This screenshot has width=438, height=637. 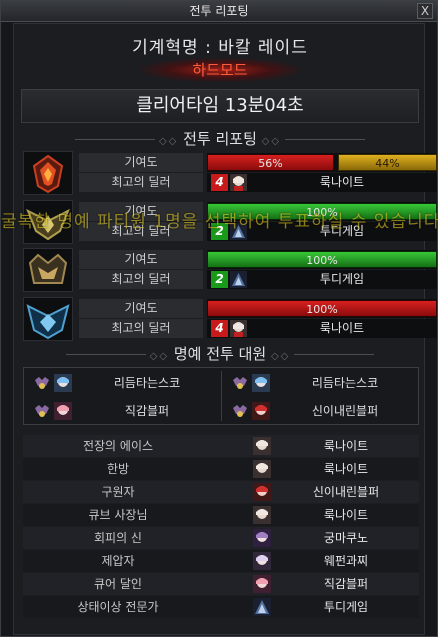 I want to click on award-row: 큐어 달인 직감블퍼, so click(x=221, y=584).